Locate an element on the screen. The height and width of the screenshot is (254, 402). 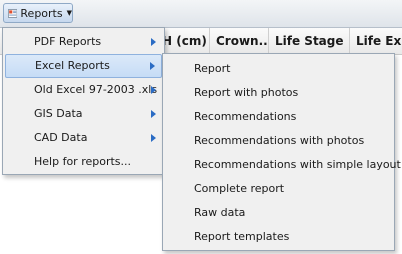
submenu-item-report-templates: Report templates is located at coordinates (278, 237).